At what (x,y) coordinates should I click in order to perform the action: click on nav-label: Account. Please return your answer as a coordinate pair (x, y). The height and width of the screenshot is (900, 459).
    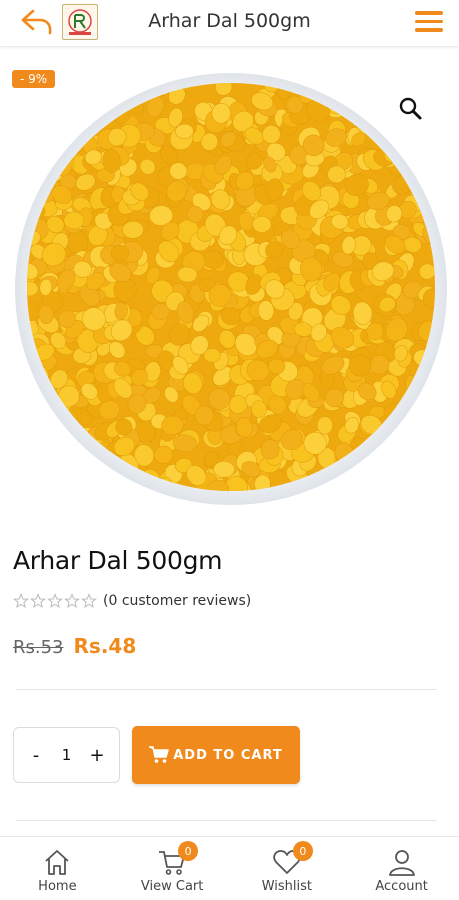
    Looking at the image, I should click on (401, 886).